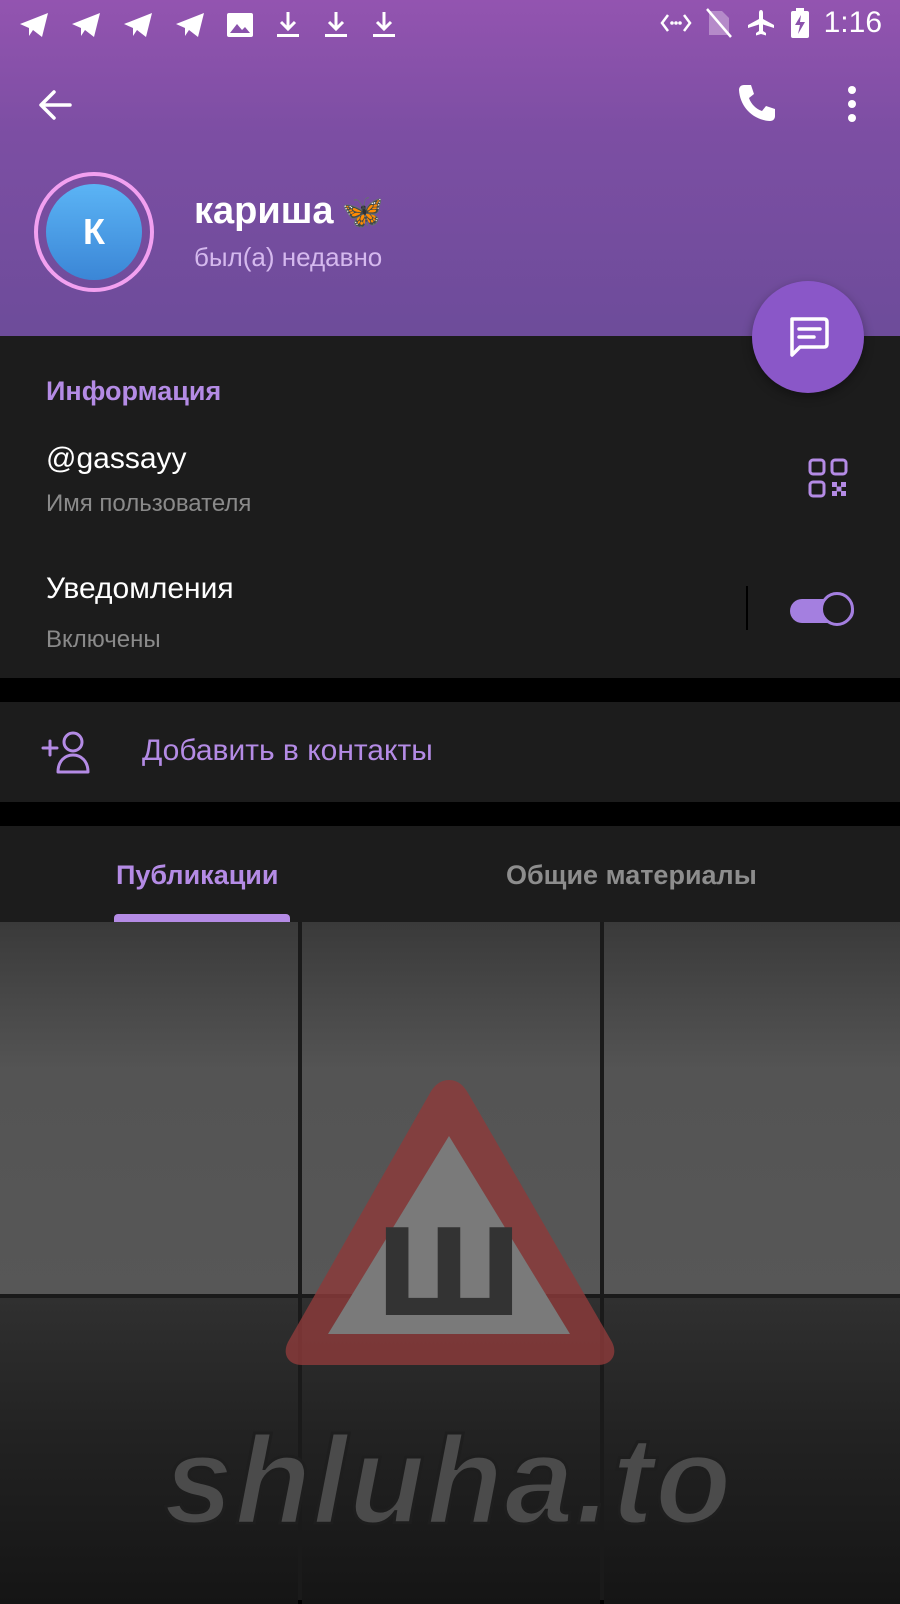 This screenshot has height=1604, width=900. Describe the element at coordinates (149, 503) in the screenshot. I see `username-caption: Имя пользователя` at that location.